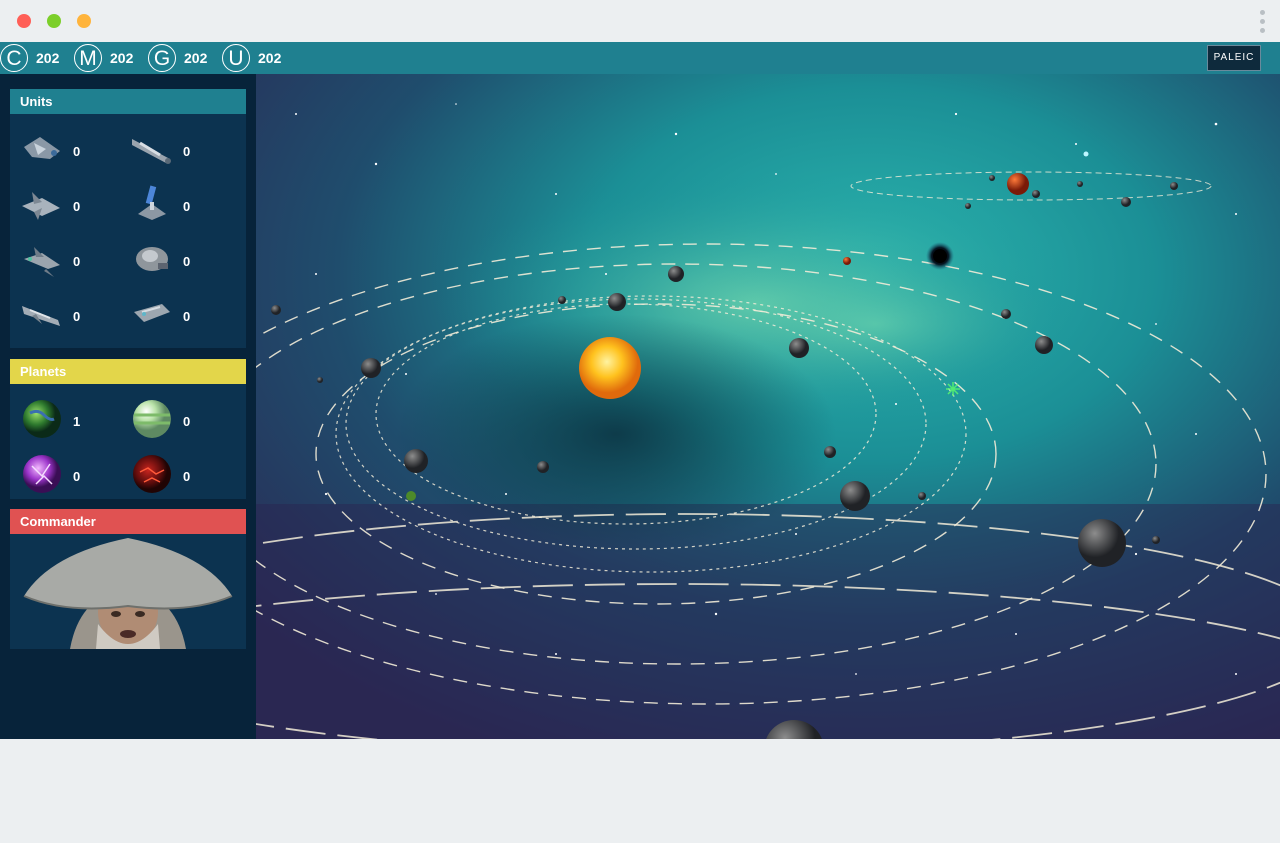 This screenshot has width=1280, height=843. I want to click on zoom-window-button, so click(84, 21).